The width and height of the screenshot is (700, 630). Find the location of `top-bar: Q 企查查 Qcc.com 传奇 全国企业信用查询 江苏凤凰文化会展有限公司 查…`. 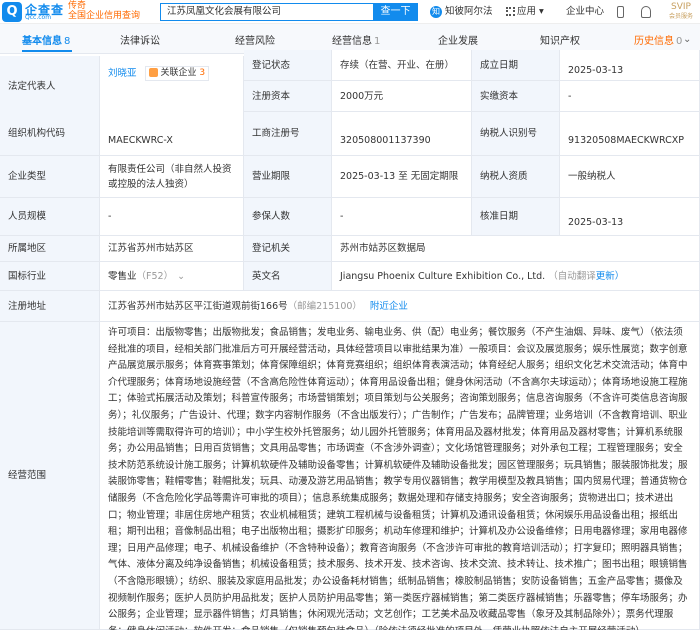

top-bar: Q 企查查 Qcc.com 传奇 全国企业信用查询 江苏凤凰文化会展有限公司 查… is located at coordinates (350, 12).